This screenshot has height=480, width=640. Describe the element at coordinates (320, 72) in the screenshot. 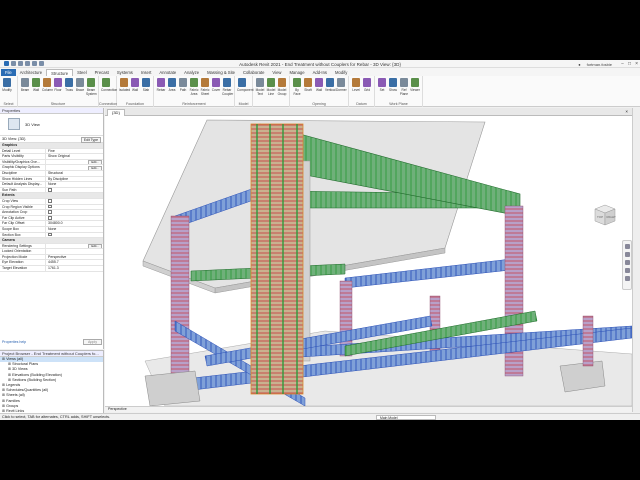

I see `tab-add-ins: Add-Ins` at that location.